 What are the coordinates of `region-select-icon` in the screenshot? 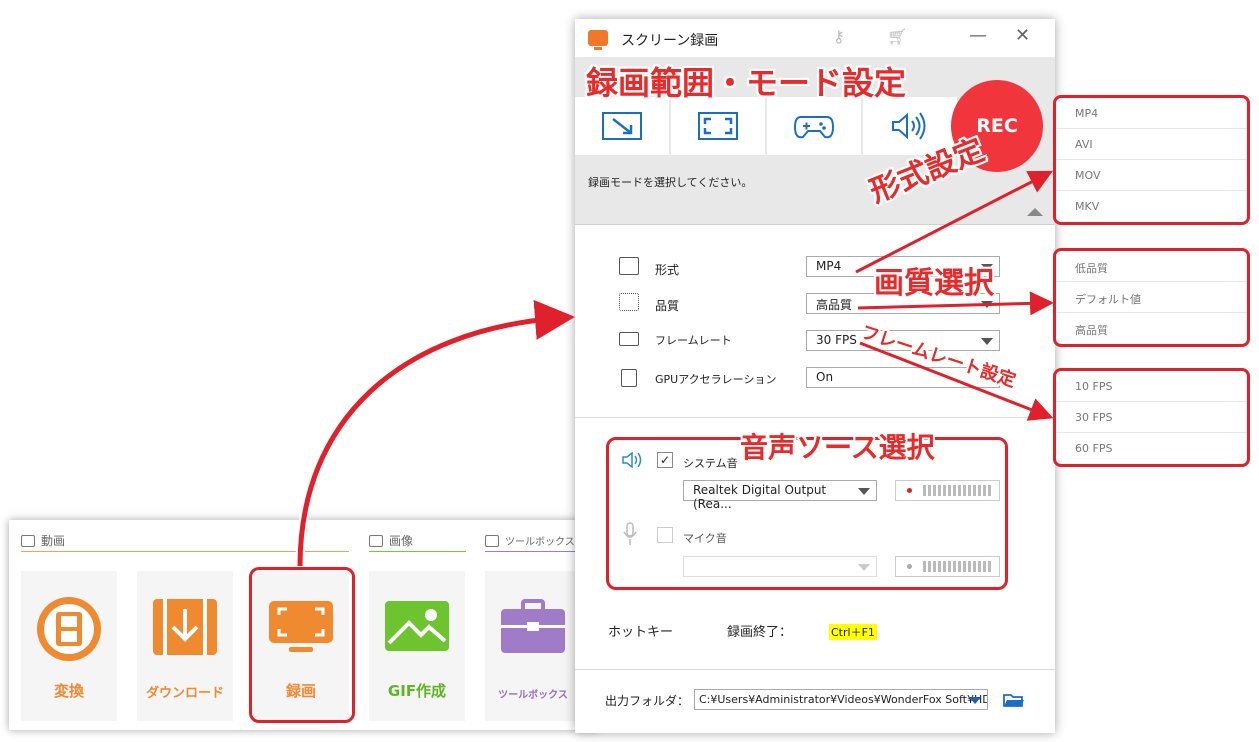 It's located at (622, 126).